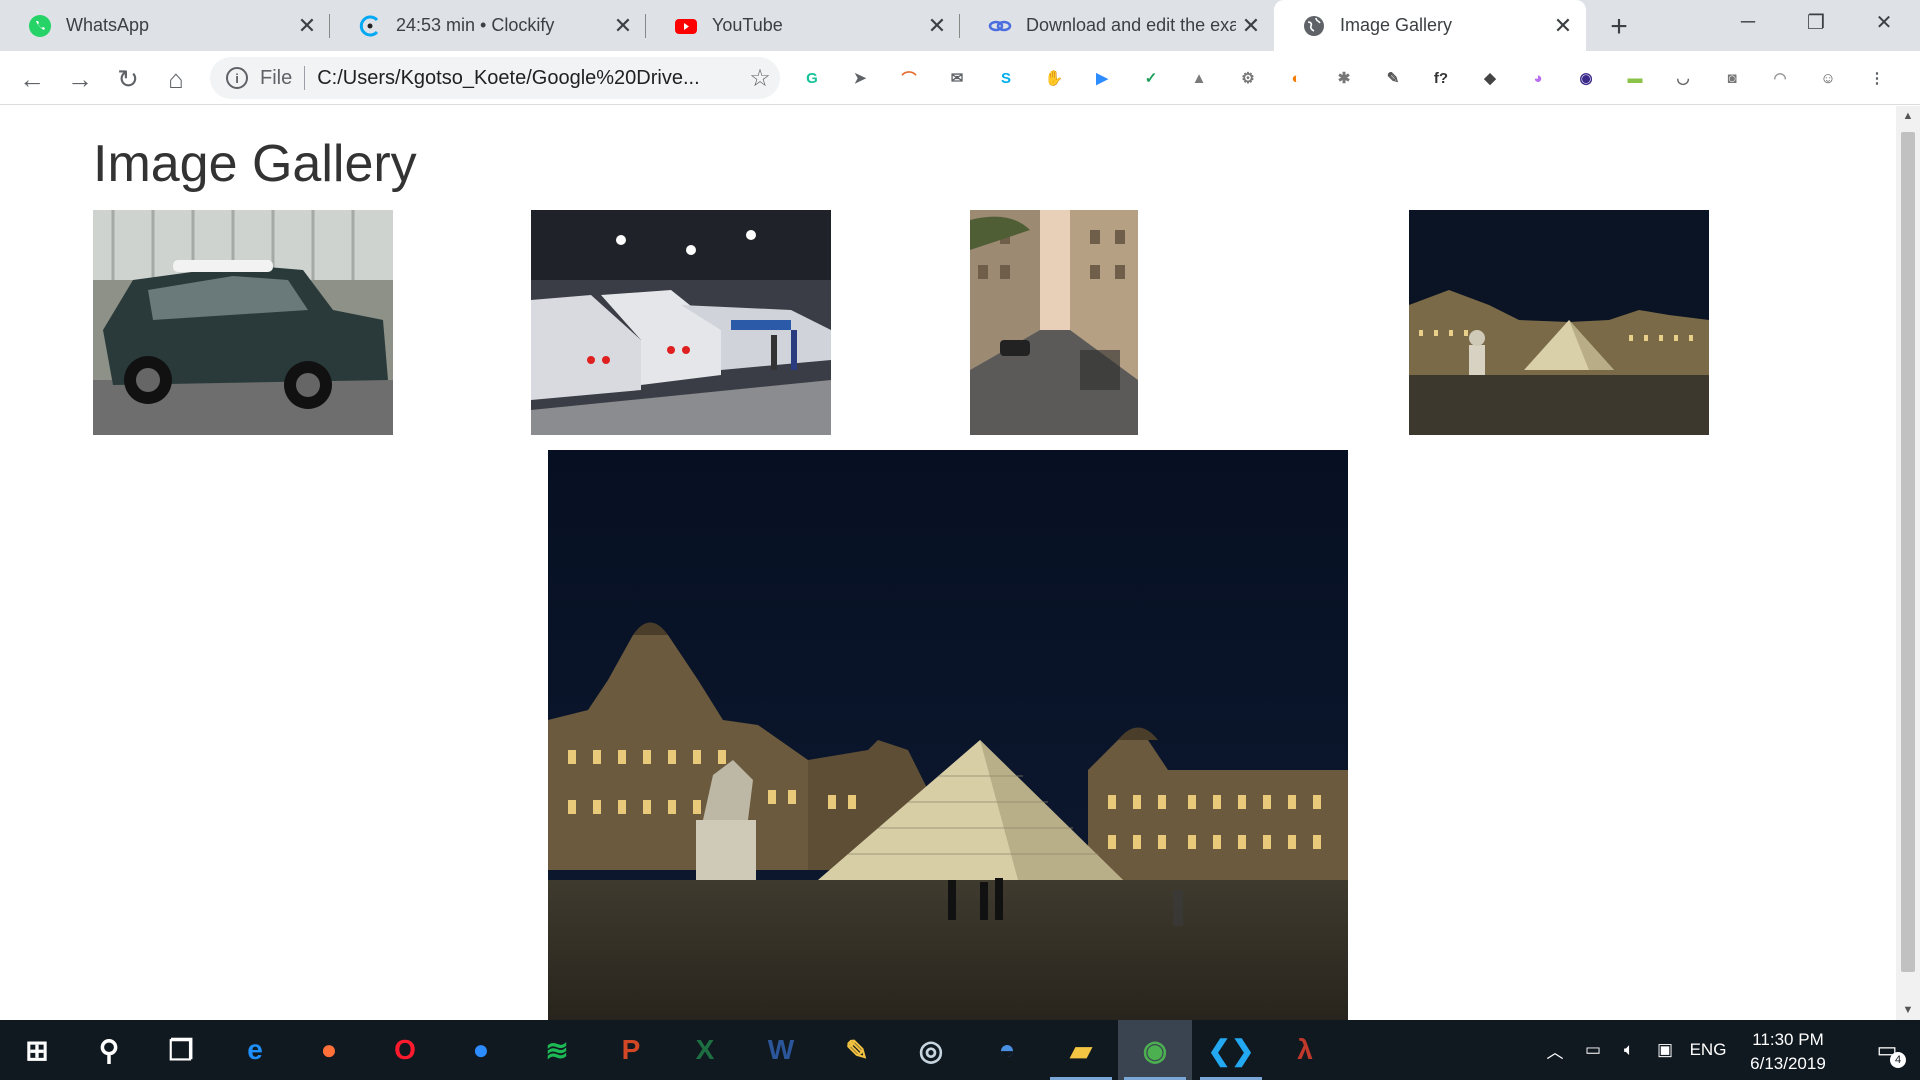 This screenshot has width=1920, height=1080. What do you see at coordinates (1908, 552) in the screenshot?
I see `scrollbar-thumb` at bounding box center [1908, 552].